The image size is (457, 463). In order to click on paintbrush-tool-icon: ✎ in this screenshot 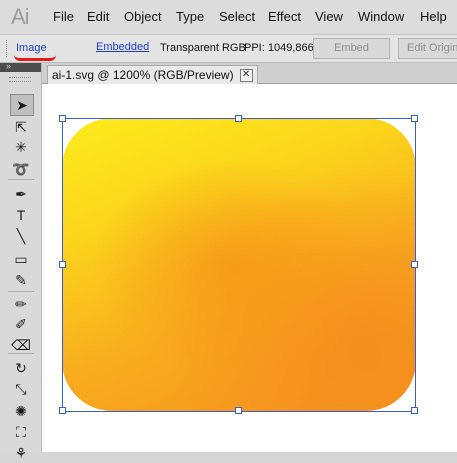, I will do `click(21, 280)`.